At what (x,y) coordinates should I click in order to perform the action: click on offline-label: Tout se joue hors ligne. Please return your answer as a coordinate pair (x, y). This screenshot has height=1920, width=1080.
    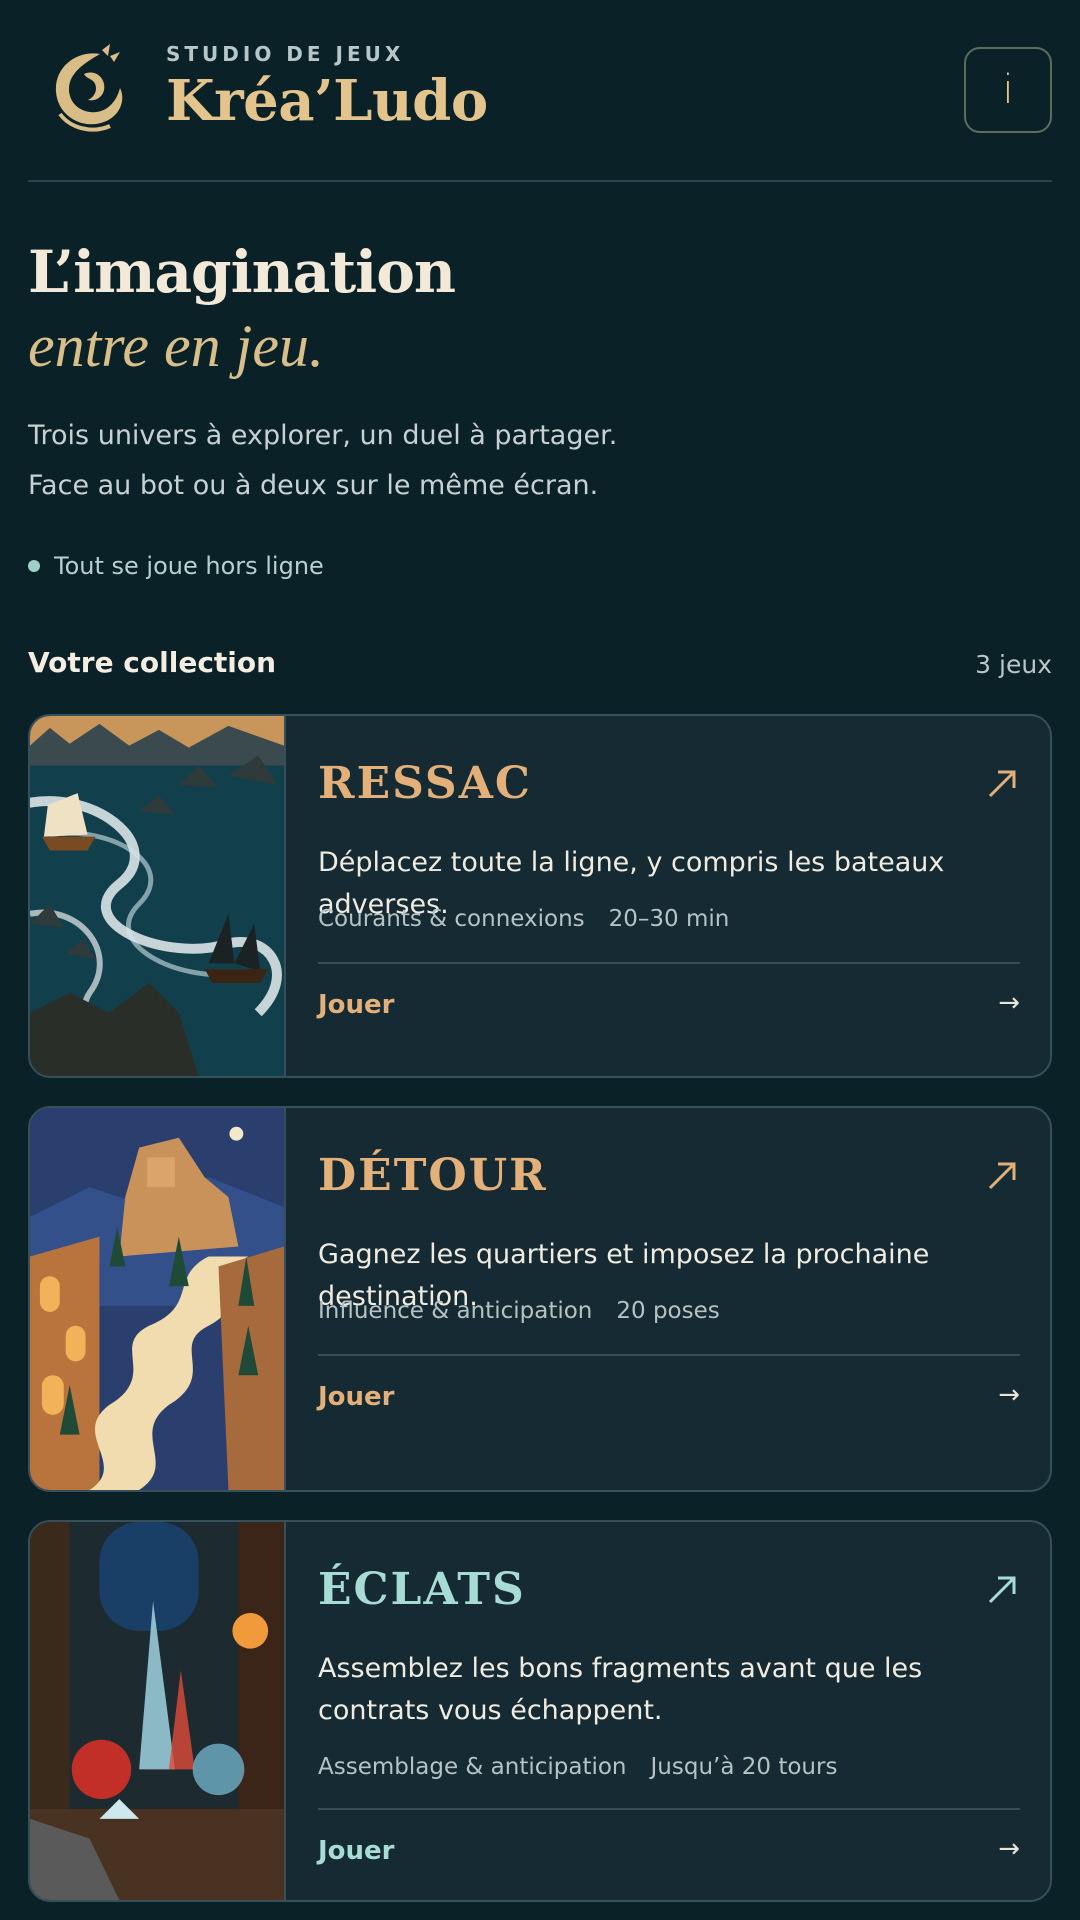
    Looking at the image, I should click on (189, 566).